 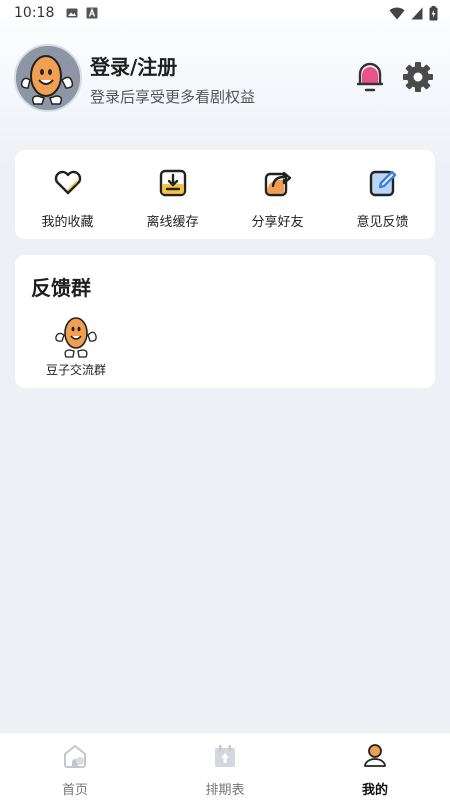 I want to click on download-icon, so click(x=172, y=183).